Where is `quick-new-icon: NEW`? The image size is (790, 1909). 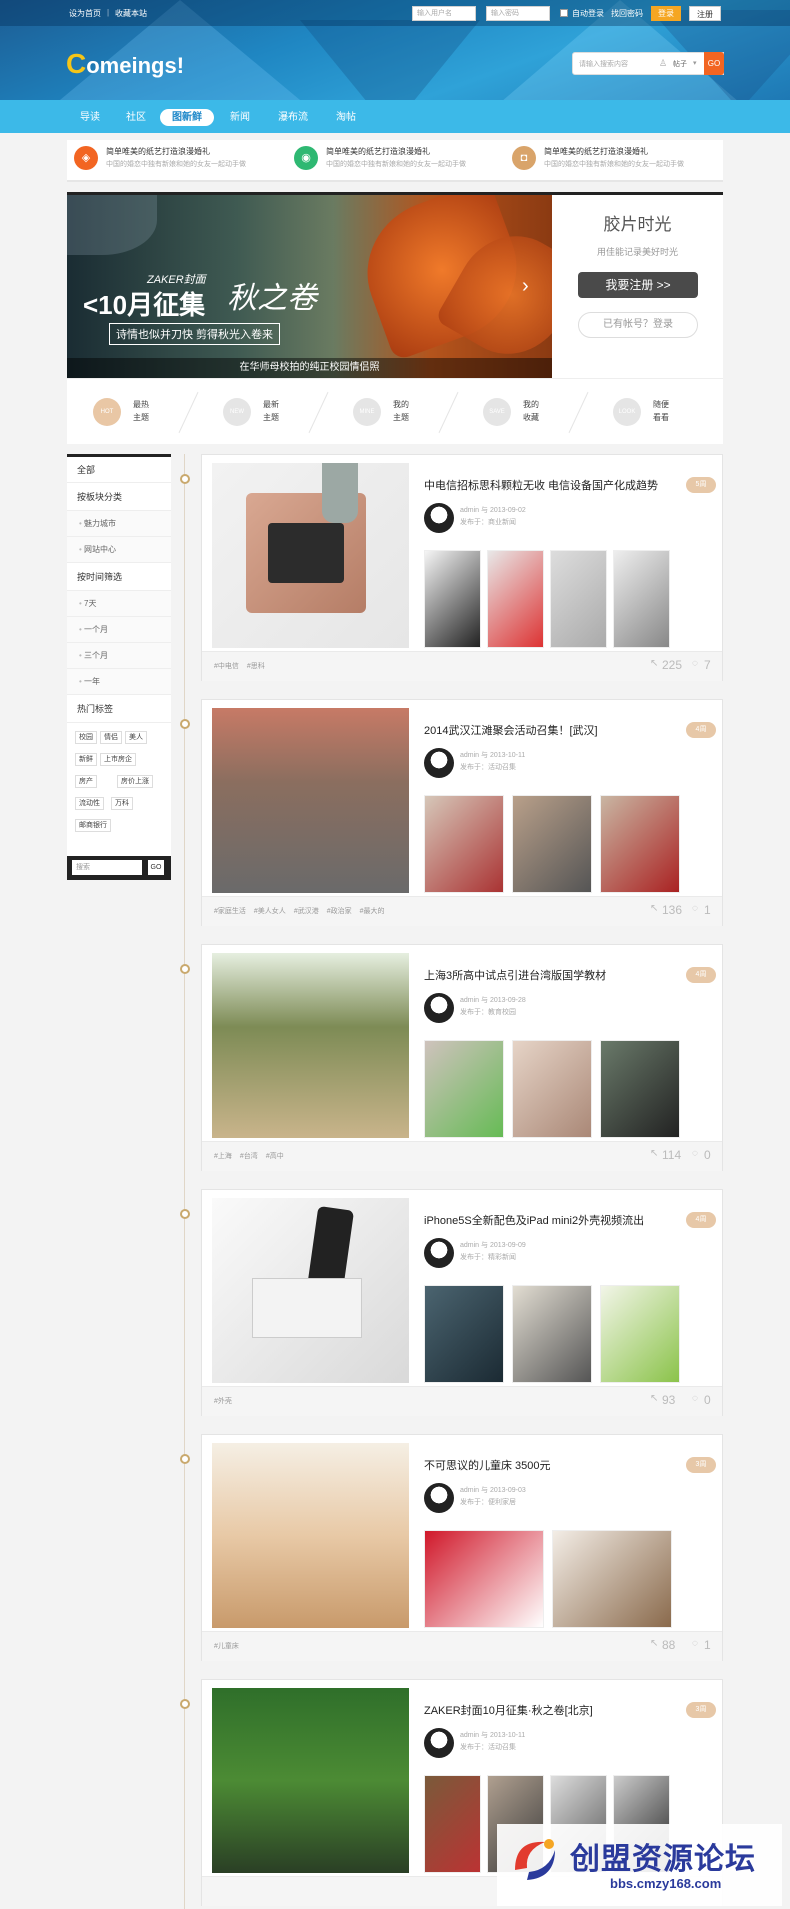
quick-new-icon: NEW is located at coordinates (237, 412).